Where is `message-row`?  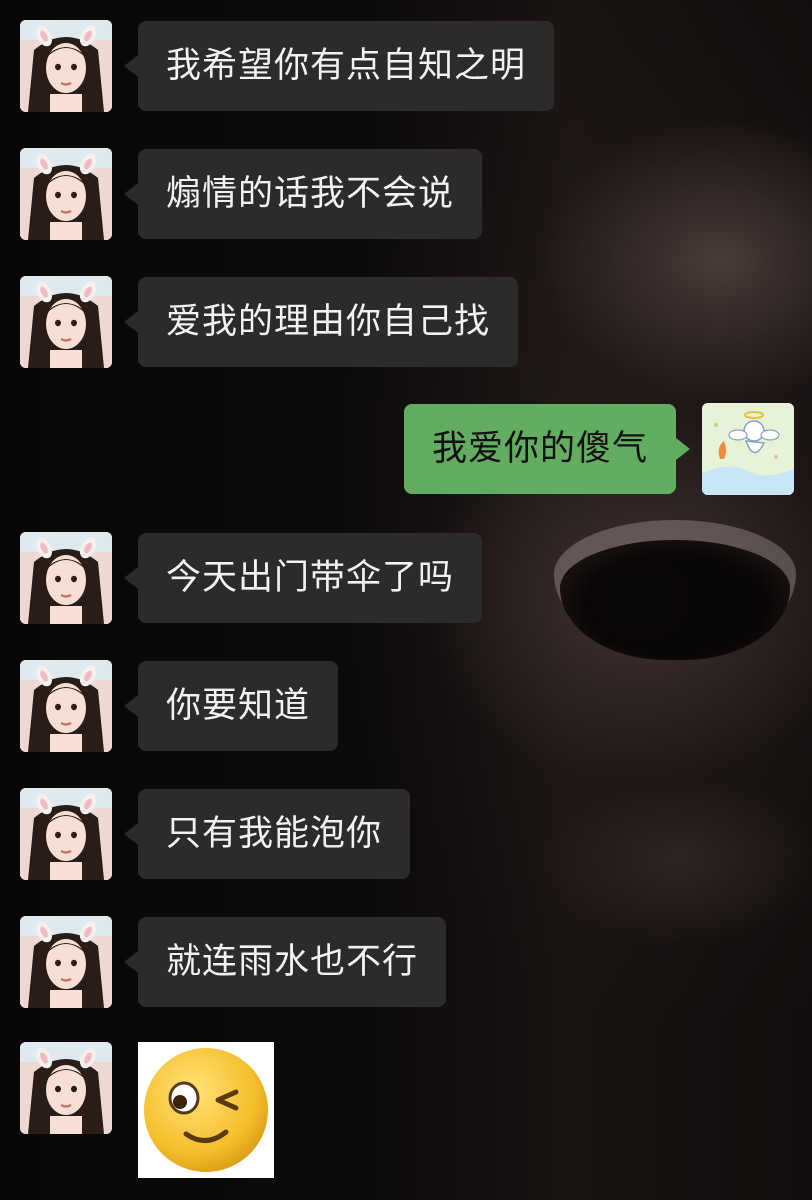
message-row is located at coordinates (147, 1110).